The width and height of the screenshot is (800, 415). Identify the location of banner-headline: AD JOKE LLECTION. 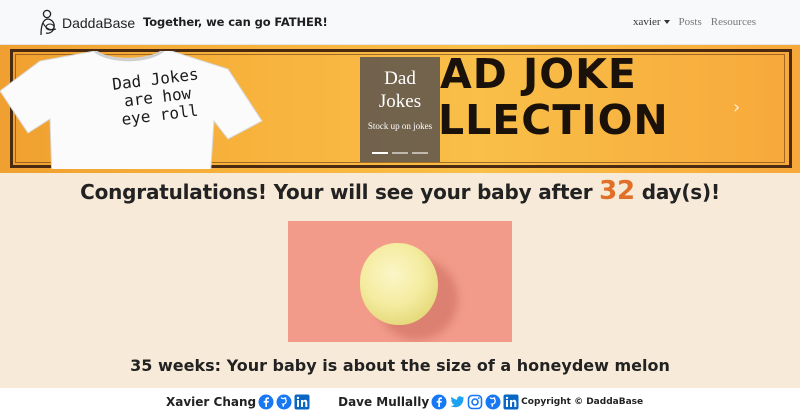
(553, 97).